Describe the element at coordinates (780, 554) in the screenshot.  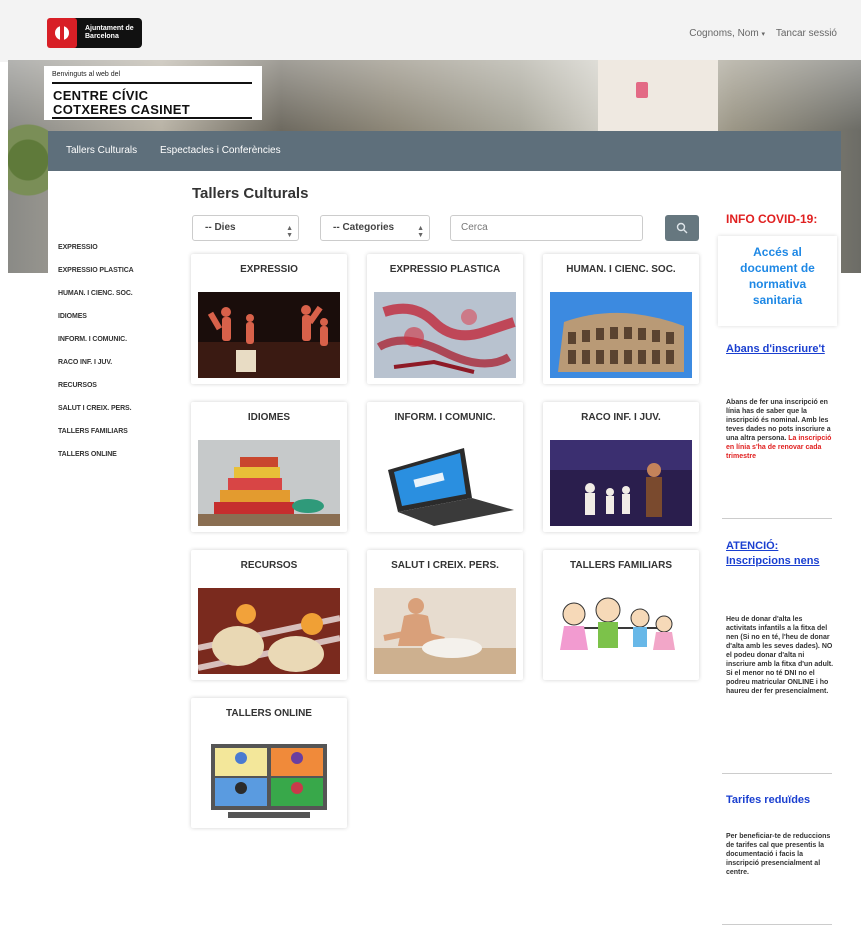
I see `attention-heading: ATENCIÓ: Inscripcions nens` at that location.